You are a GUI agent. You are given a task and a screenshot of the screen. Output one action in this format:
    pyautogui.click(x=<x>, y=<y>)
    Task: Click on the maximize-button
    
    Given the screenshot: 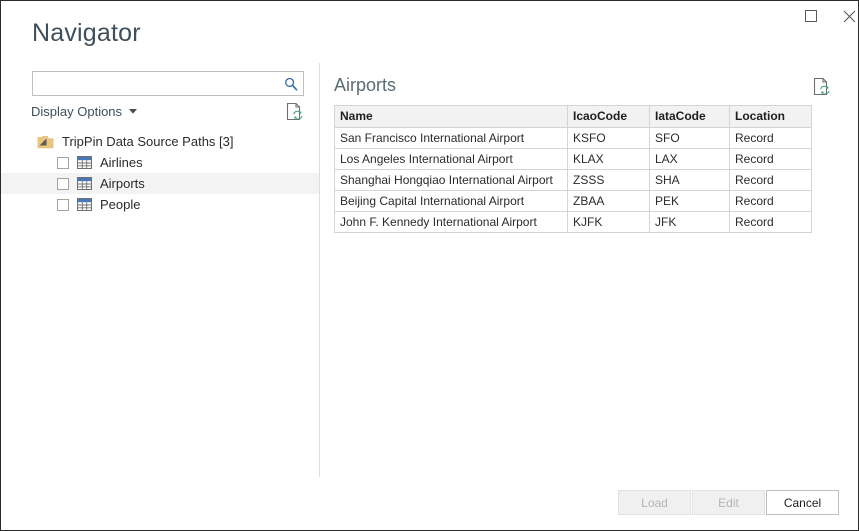 What is the action you would take?
    pyautogui.click(x=811, y=16)
    